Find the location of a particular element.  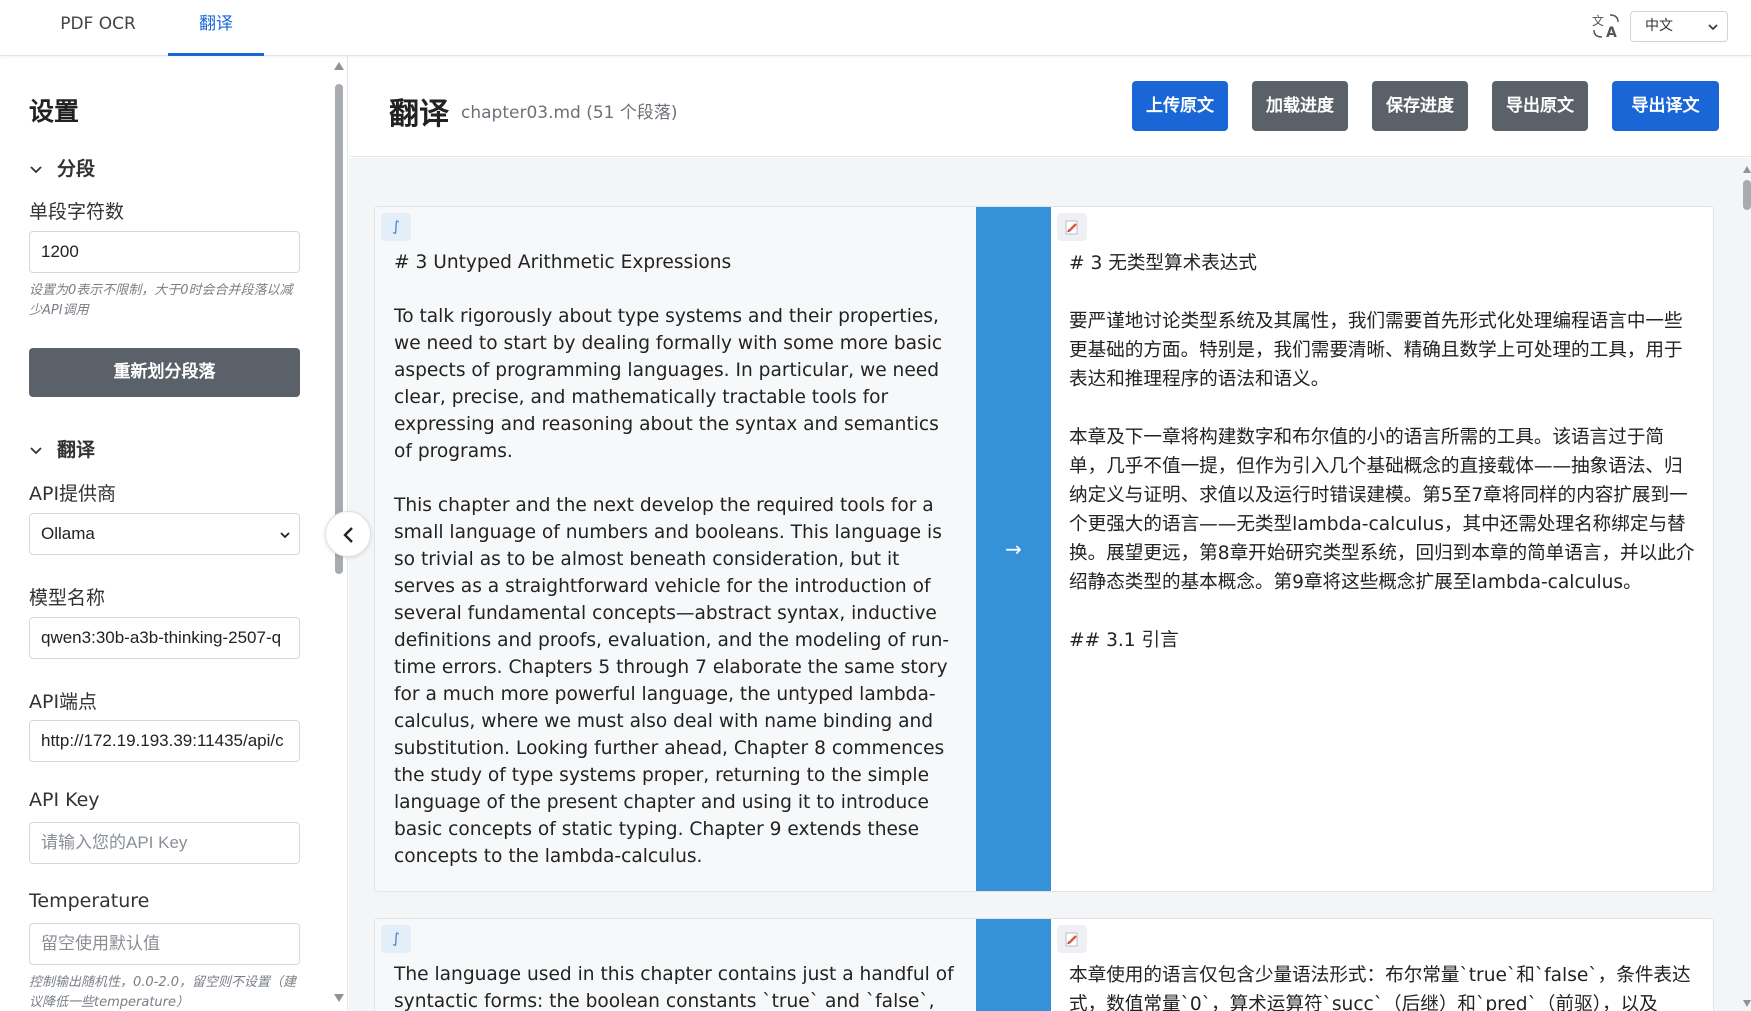

provider-label: API提供商 is located at coordinates (73, 494).